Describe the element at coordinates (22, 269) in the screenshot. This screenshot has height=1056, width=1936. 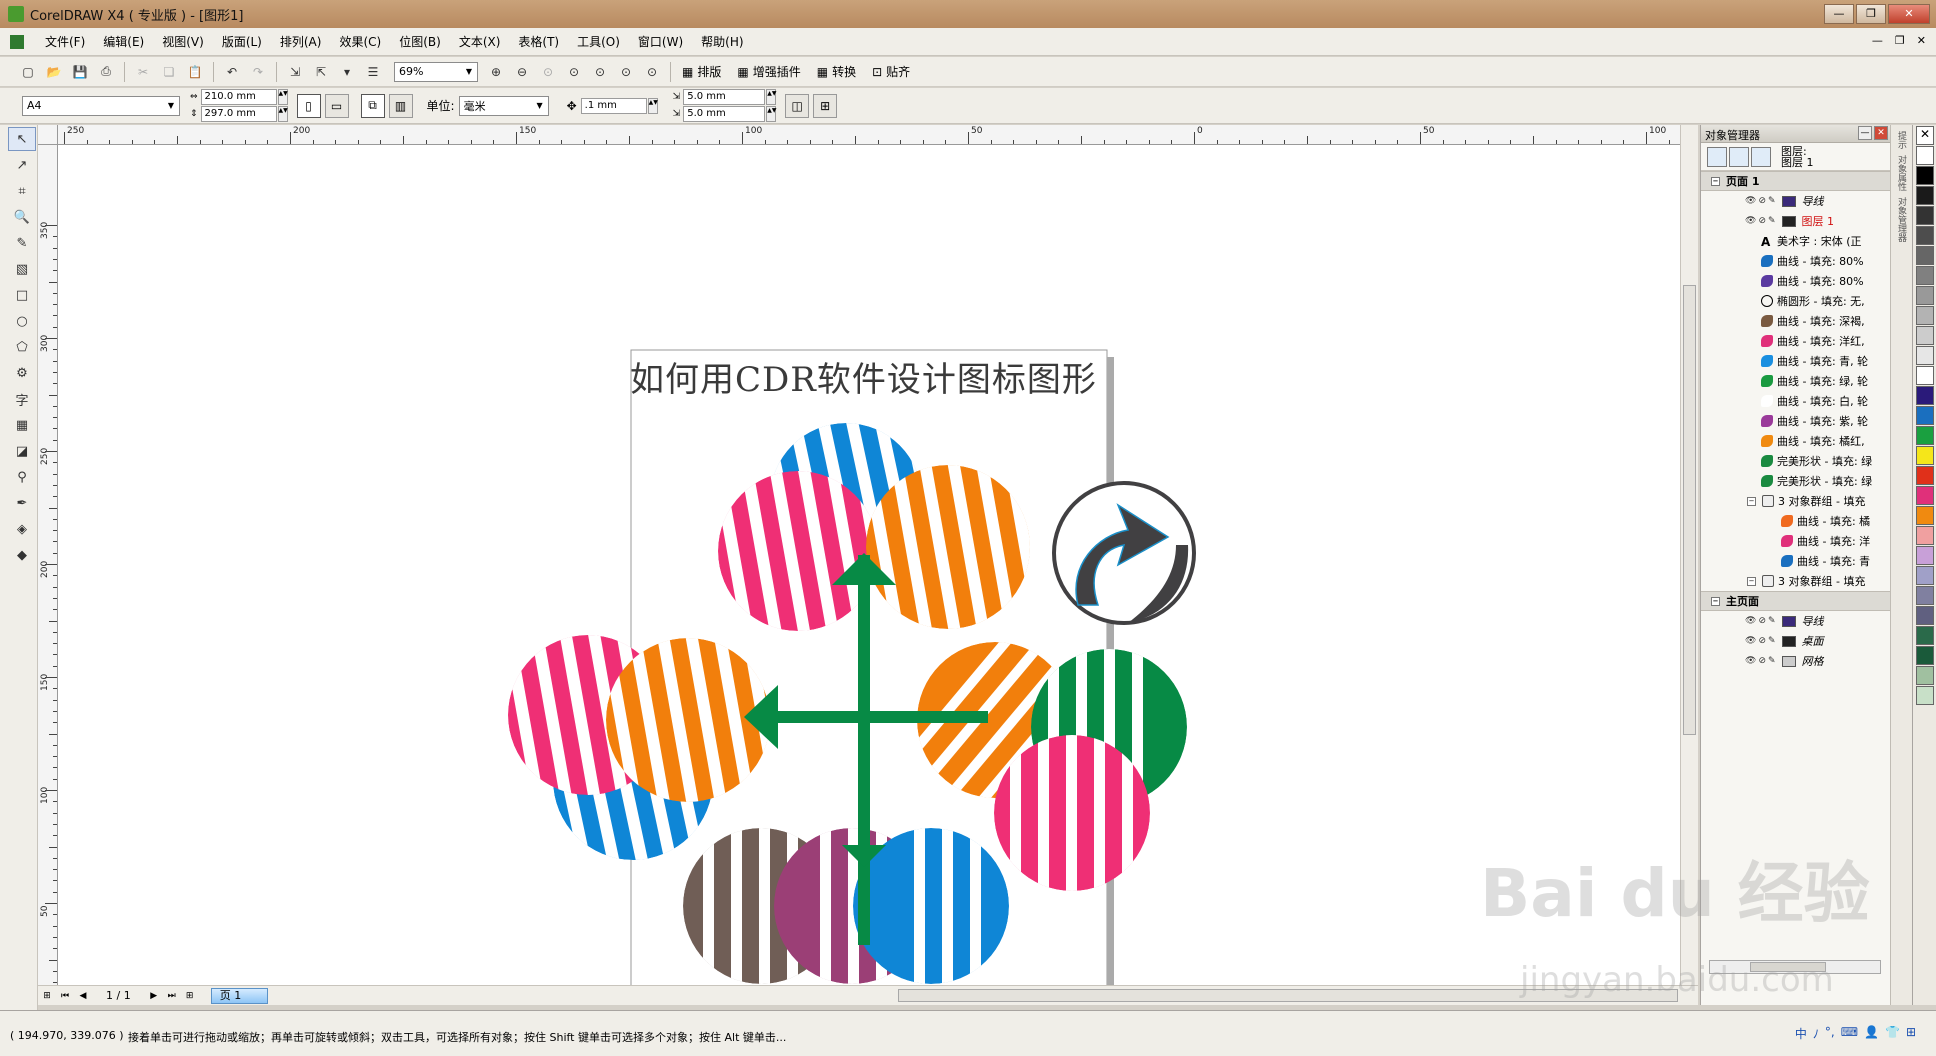
I see `smart-fill-tool-icon: ▧` at that location.